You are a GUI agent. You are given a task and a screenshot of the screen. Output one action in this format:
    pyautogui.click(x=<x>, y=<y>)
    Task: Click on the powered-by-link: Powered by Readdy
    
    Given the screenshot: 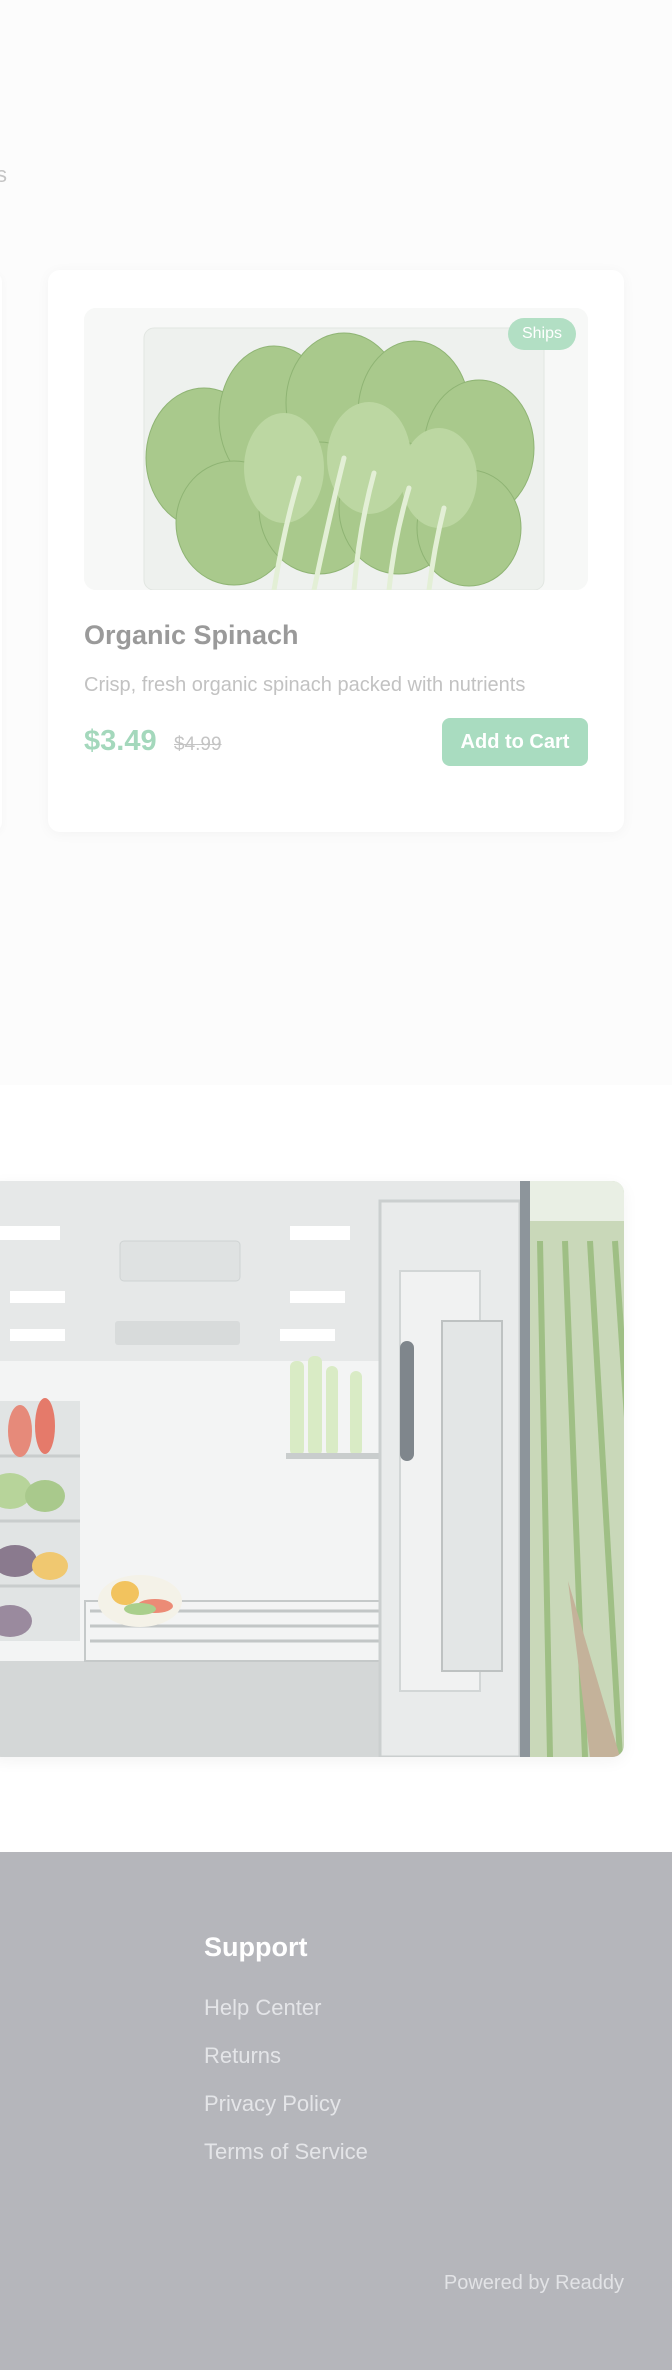 What is the action you would take?
    pyautogui.click(x=534, y=2283)
    